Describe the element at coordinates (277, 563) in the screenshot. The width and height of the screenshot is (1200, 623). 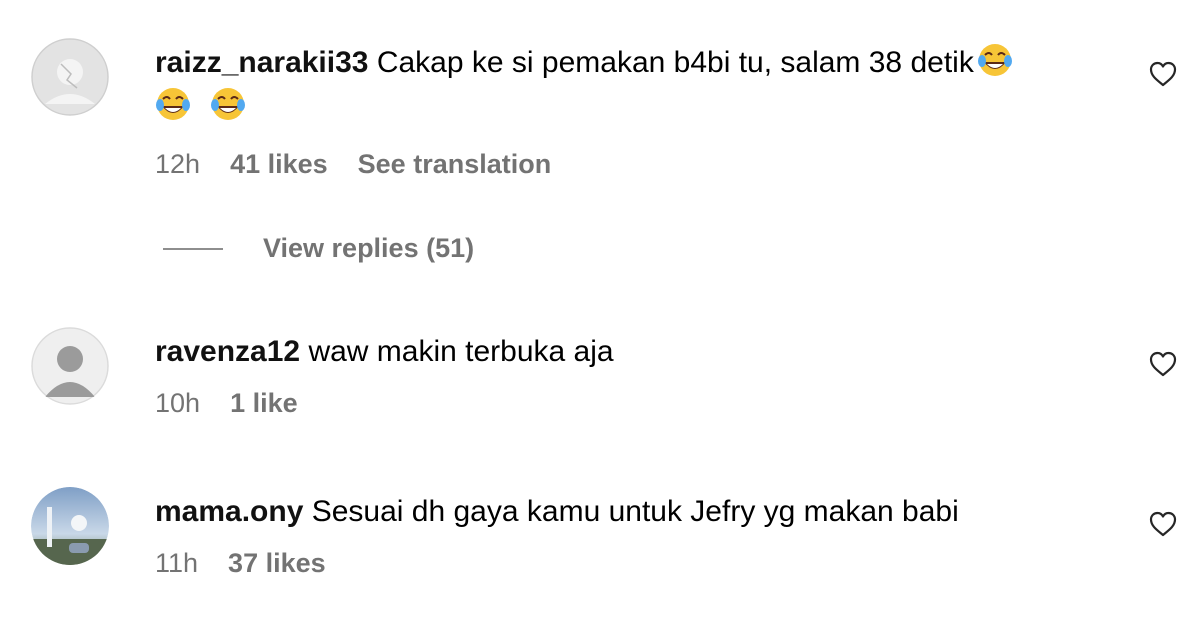
I see `comment-likes: 37 likes` at that location.